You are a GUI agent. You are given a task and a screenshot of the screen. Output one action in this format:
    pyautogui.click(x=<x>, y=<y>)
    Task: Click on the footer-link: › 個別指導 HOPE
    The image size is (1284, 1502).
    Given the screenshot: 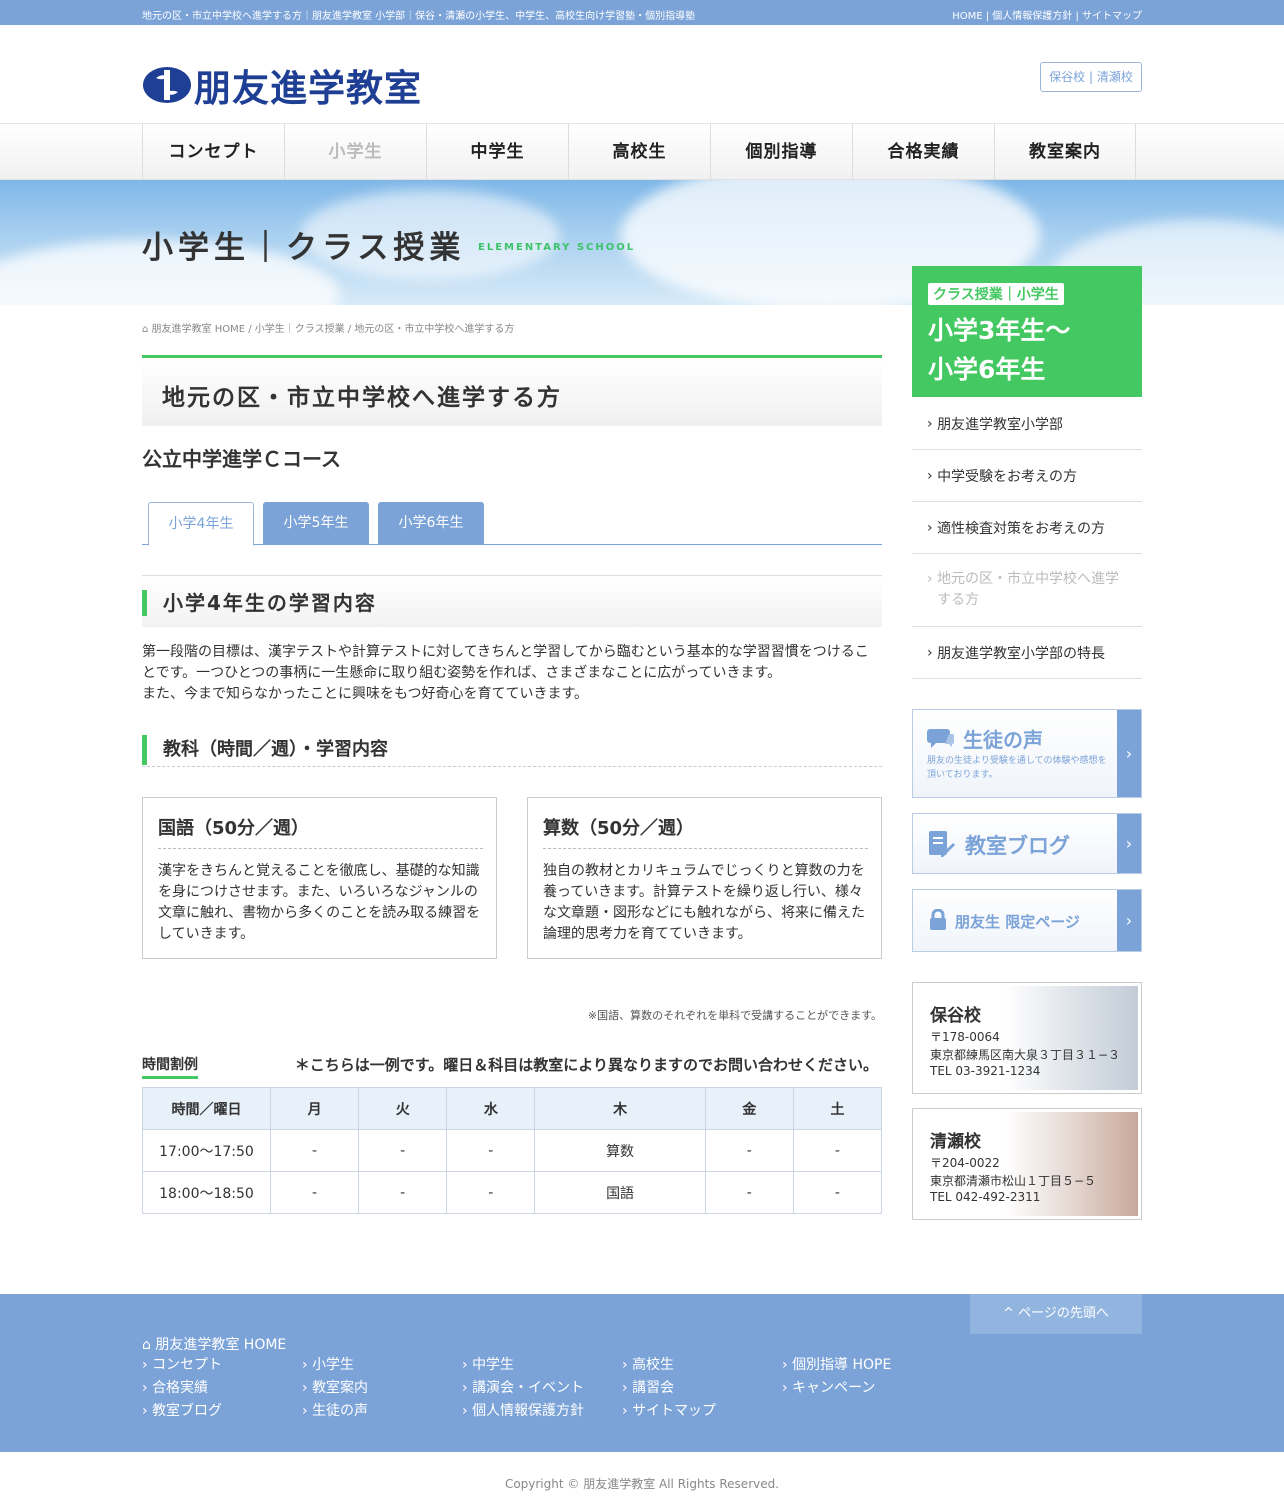 What is the action you would take?
    pyautogui.click(x=836, y=1365)
    